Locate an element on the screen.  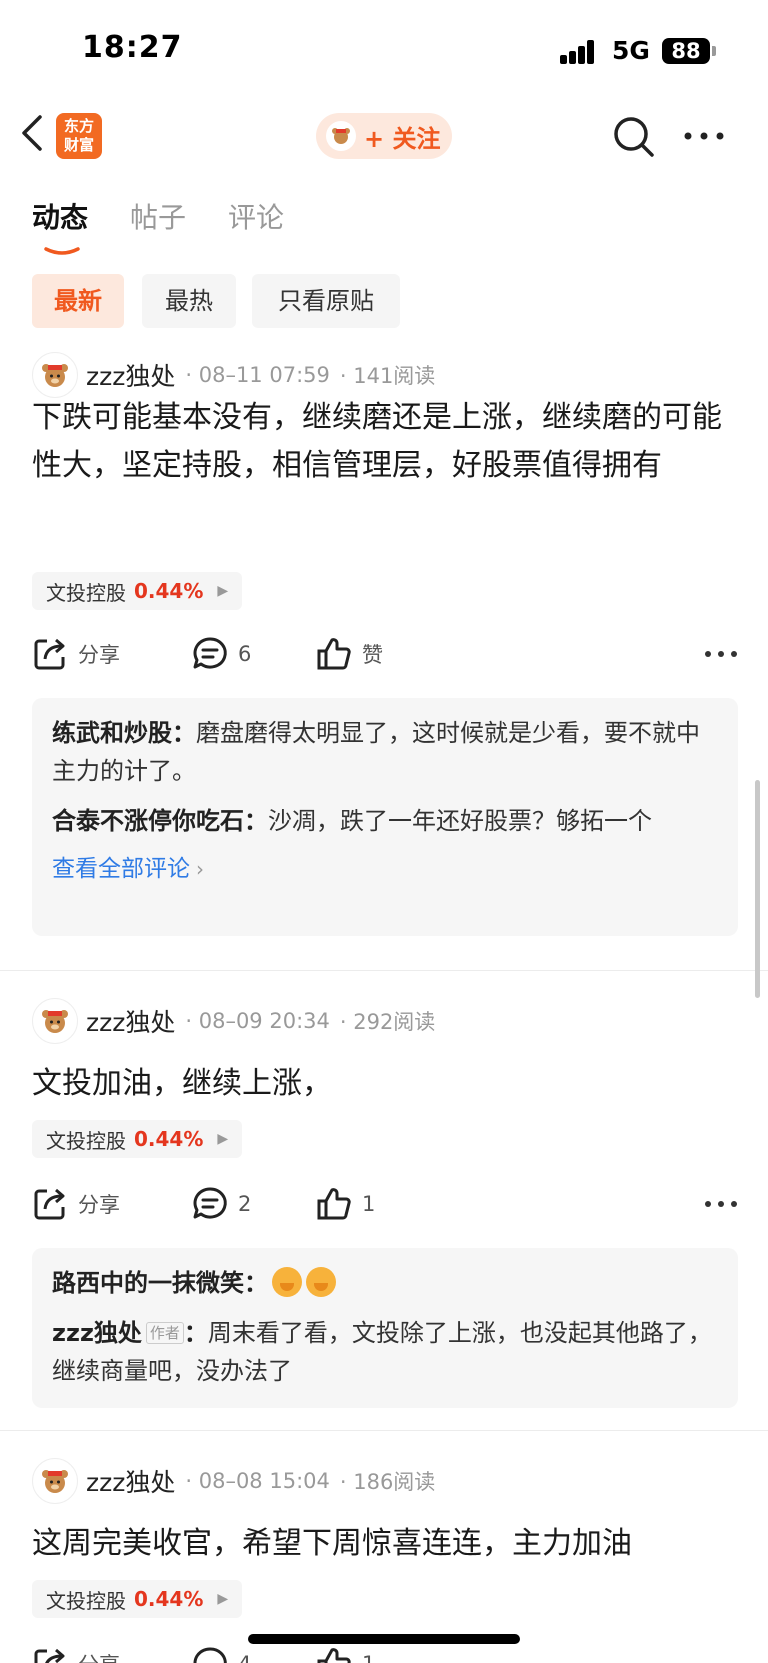
search-icon is located at coordinates (634, 137).